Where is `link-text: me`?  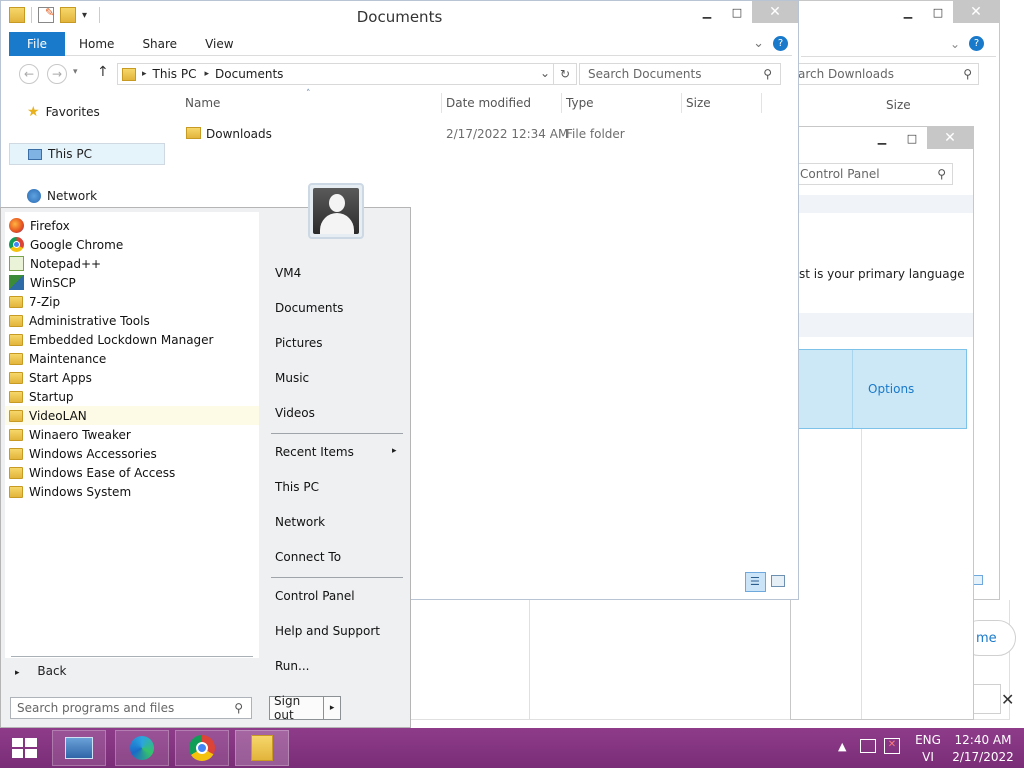
link-text: me is located at coordinates (986, 638).